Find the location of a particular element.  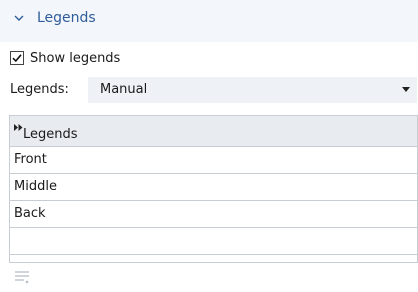

show-legends-checkbox is located at coordinates (17, 58).